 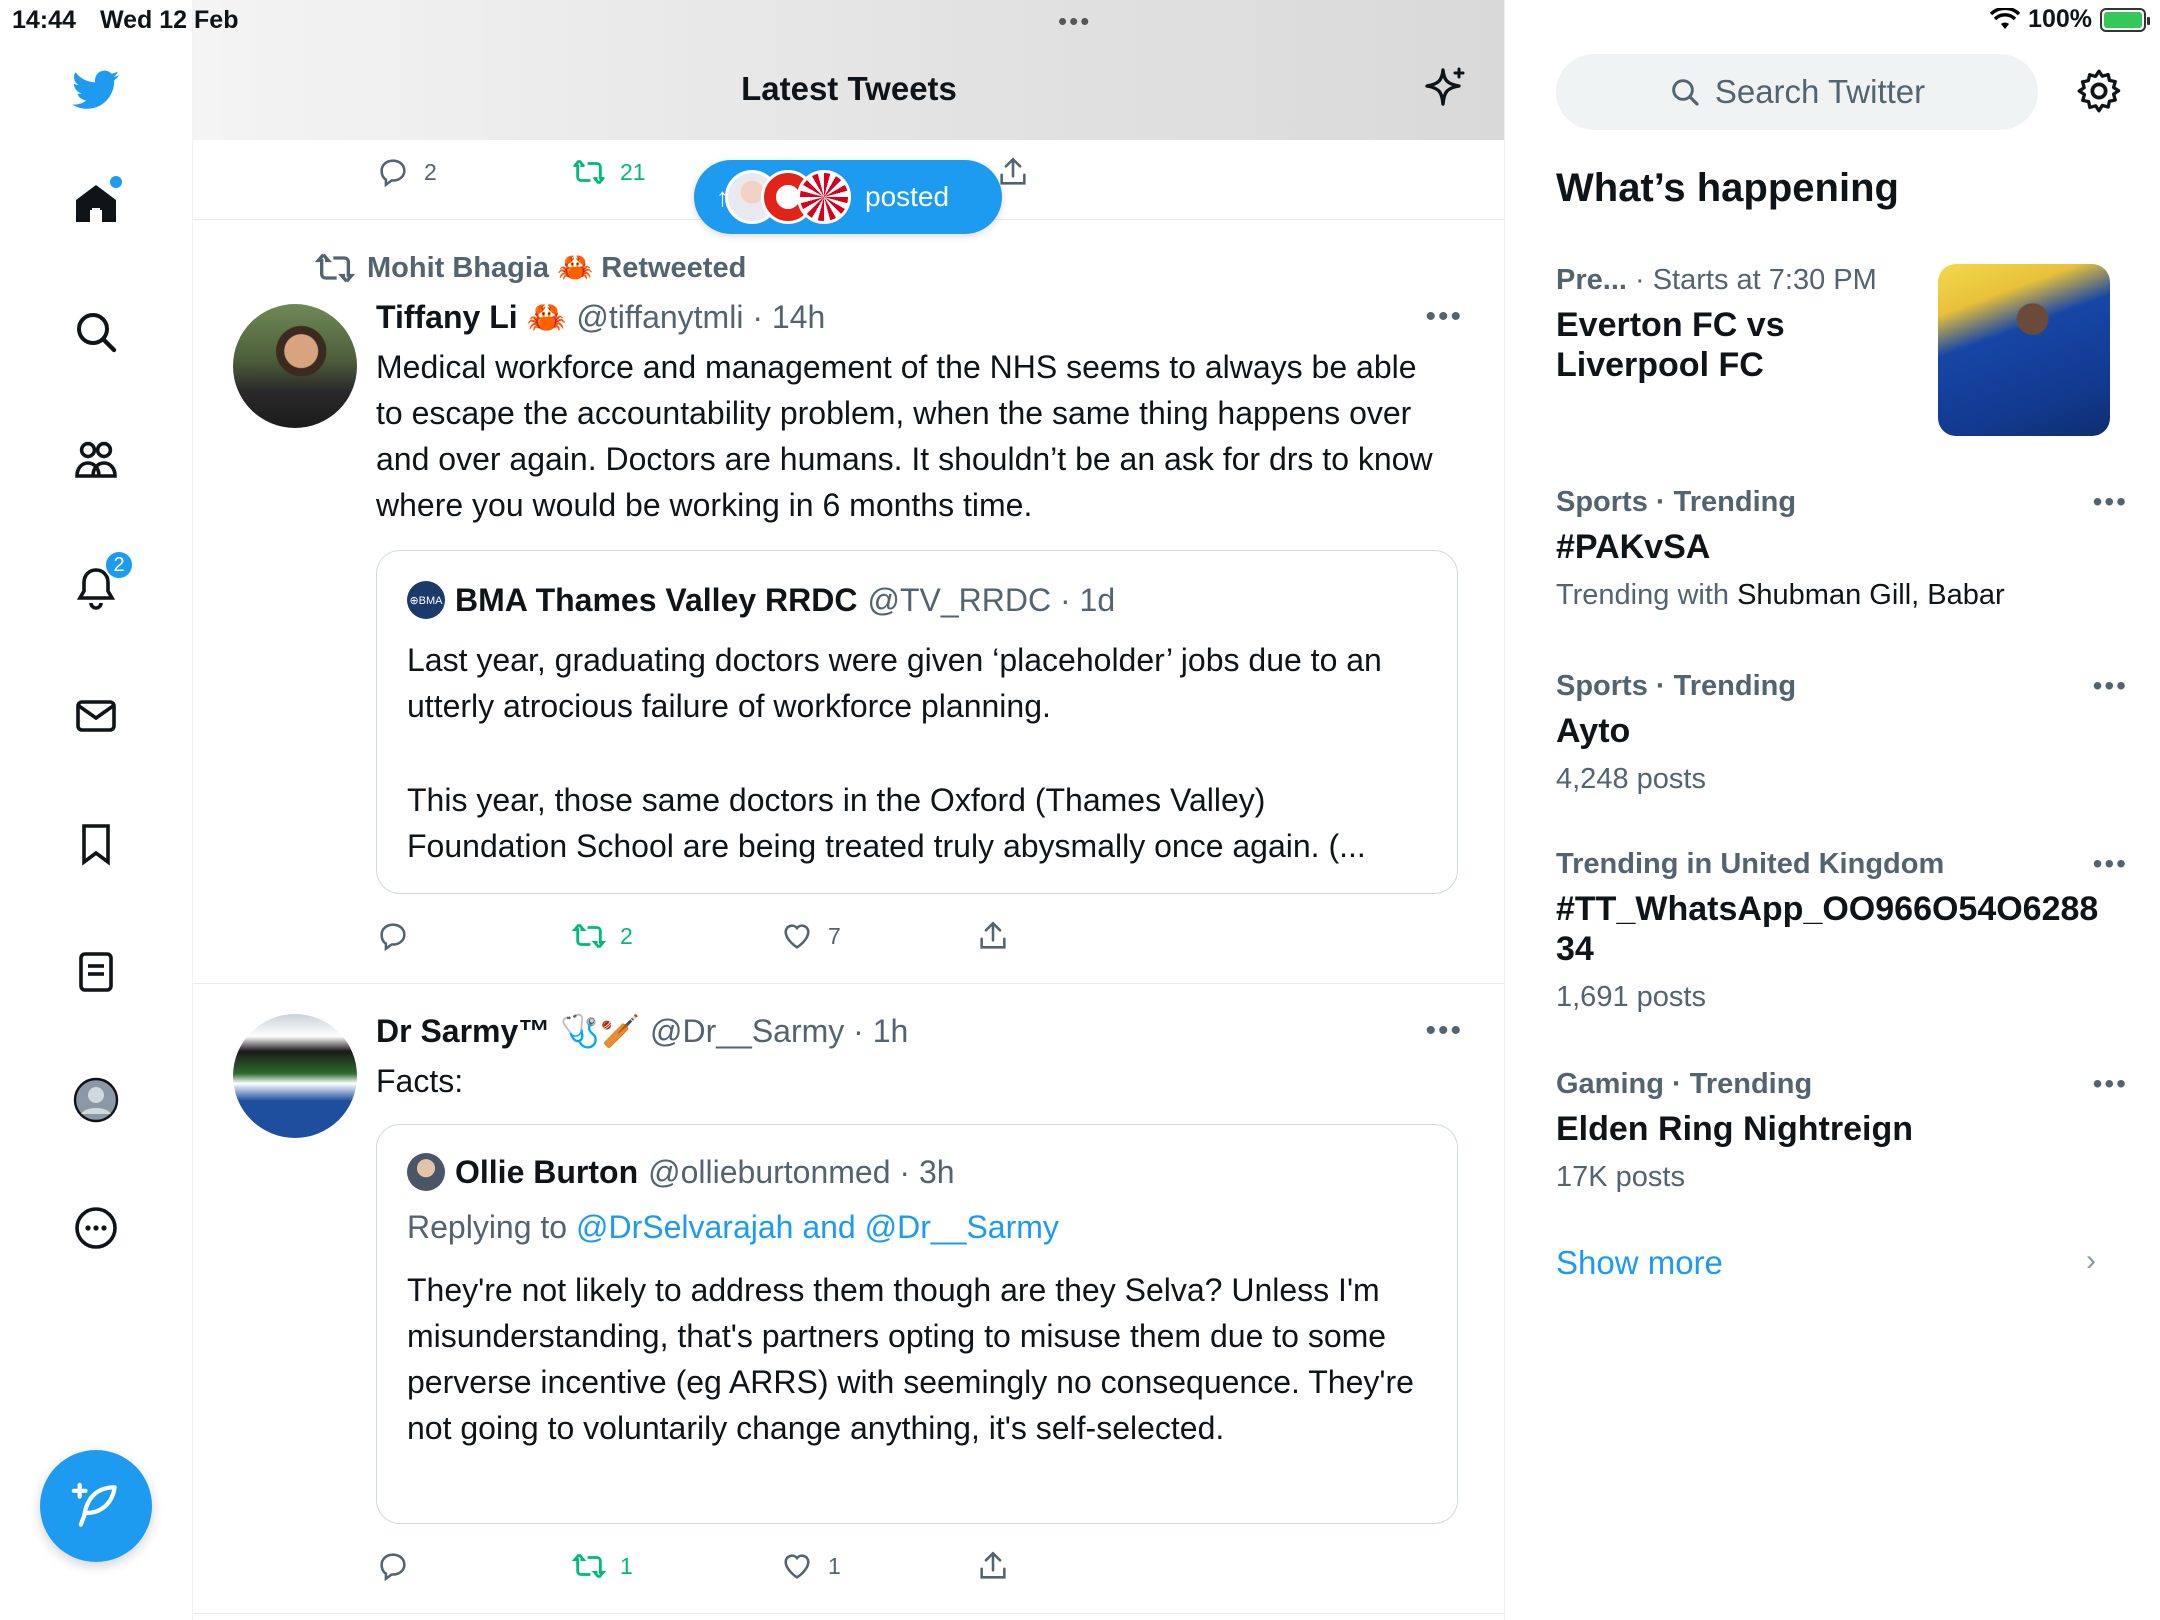 I want to click on author-handle: @Dr__Sarmy · 1h, so click(x=779, y=1031).